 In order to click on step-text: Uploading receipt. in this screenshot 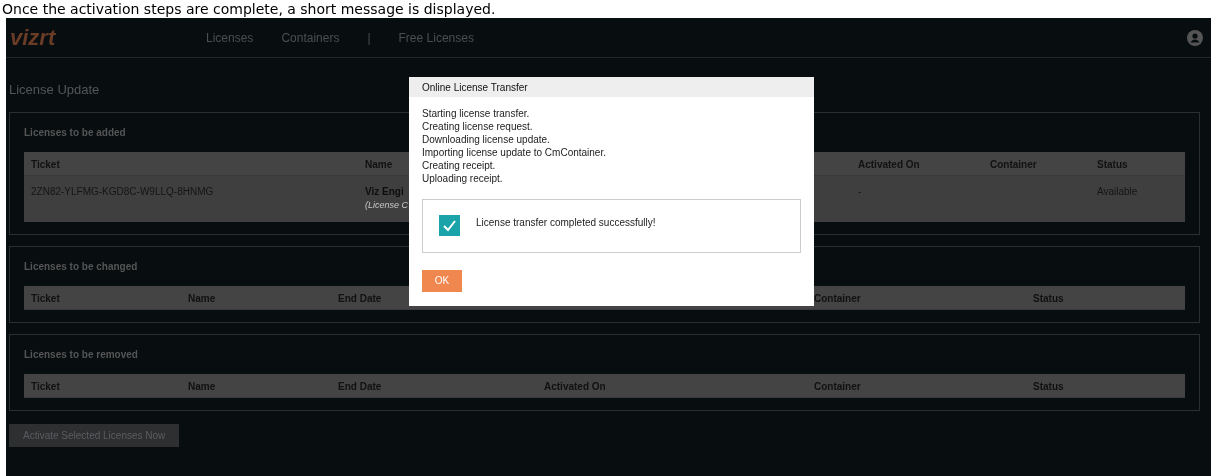, I will do `click(462, 178)`.